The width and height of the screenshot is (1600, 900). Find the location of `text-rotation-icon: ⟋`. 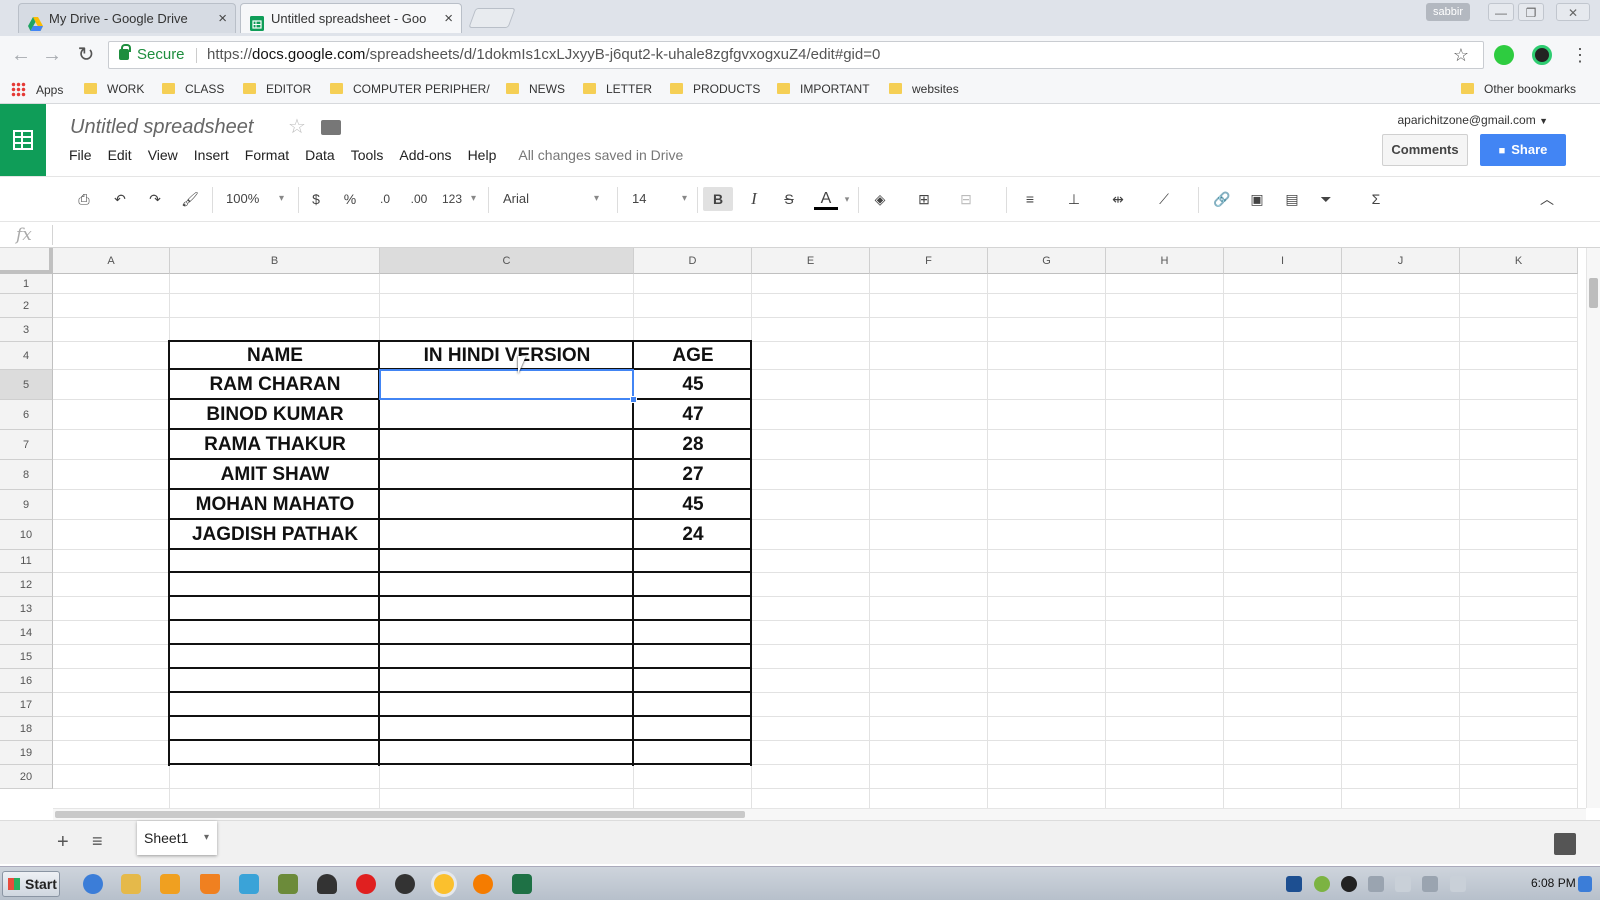

text-rotation-icon: ⟋ is located at coordinates (1164, 199).